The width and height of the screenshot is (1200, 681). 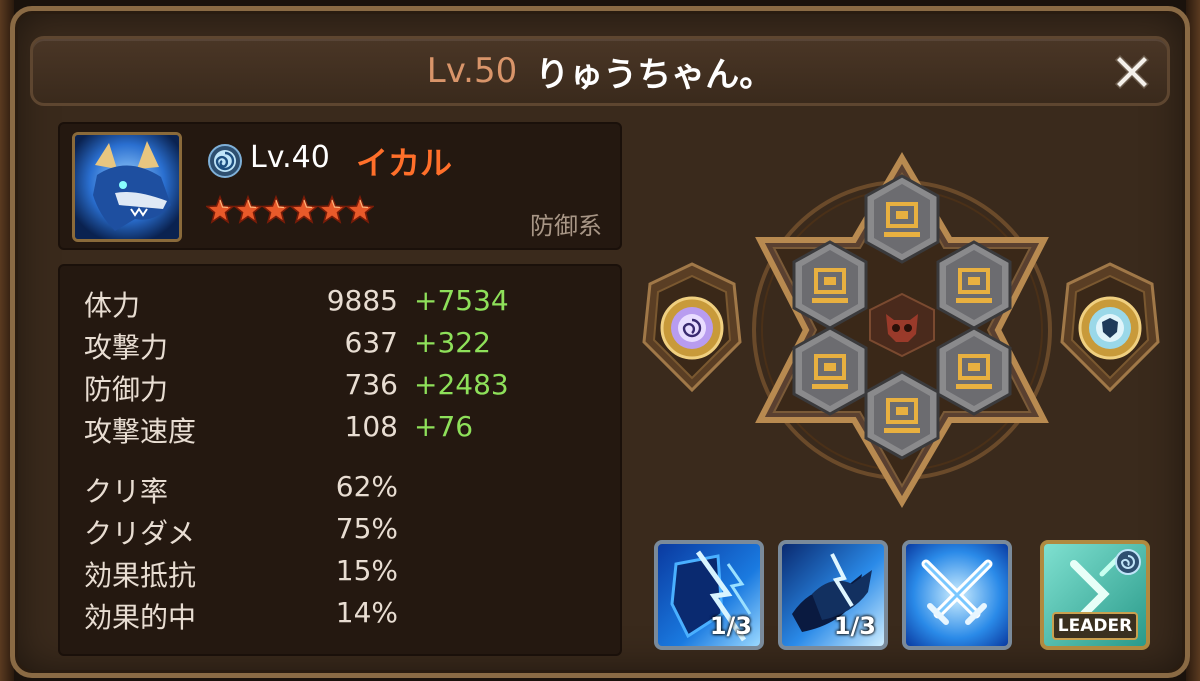 I want to click on stat-row-atk: 攻撃力 637 +322, so click(x=344, y=346).